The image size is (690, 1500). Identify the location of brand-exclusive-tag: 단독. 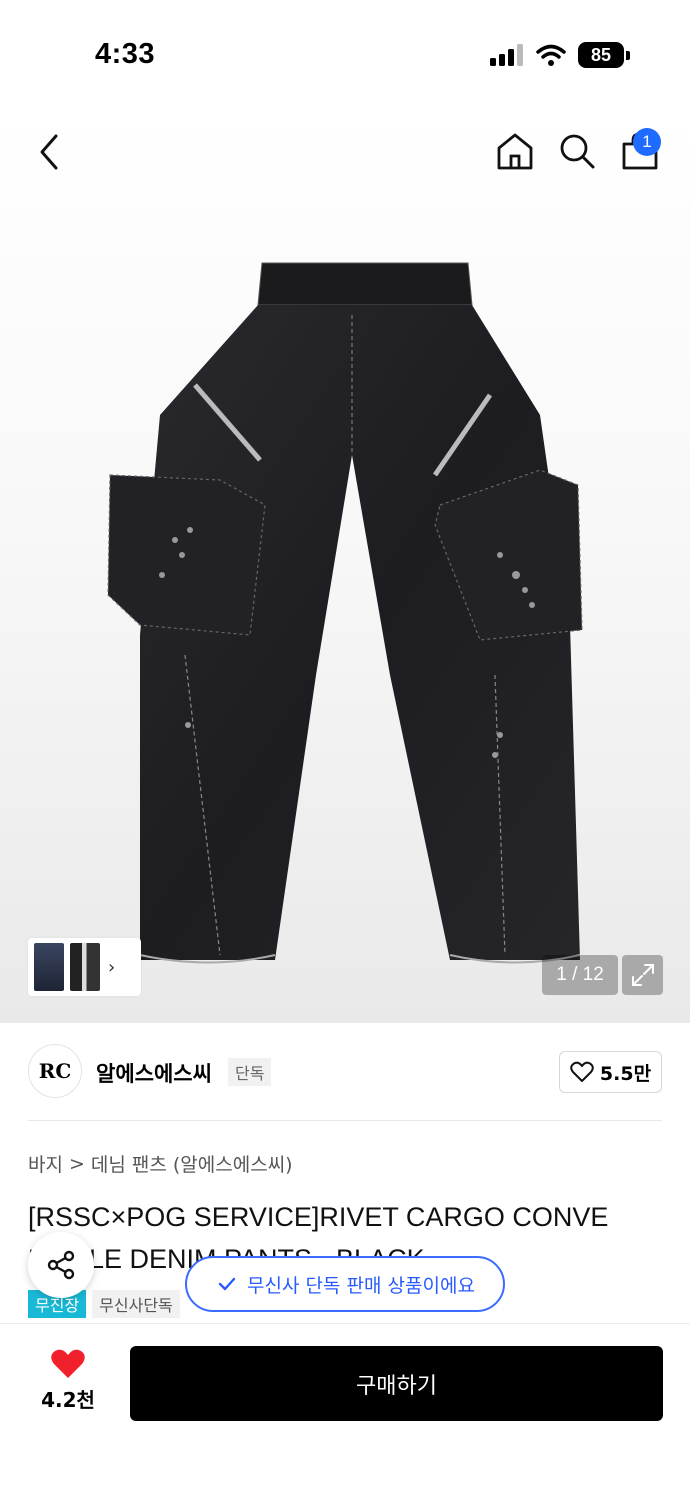
(250, 1072).